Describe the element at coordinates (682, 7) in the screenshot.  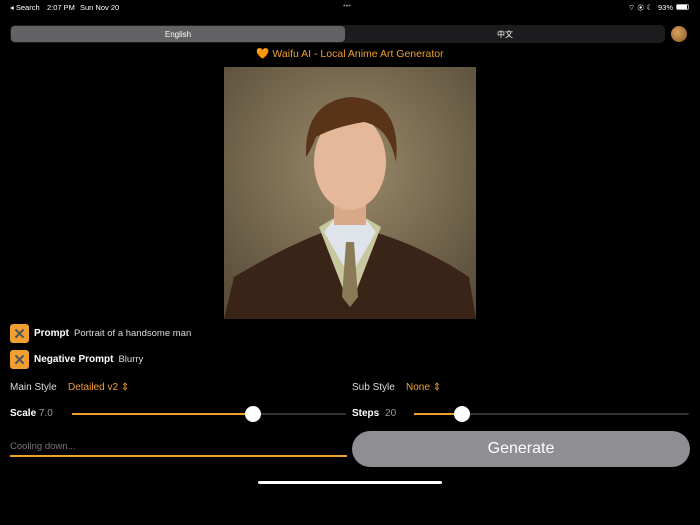
I see `battery-icon` at that location.